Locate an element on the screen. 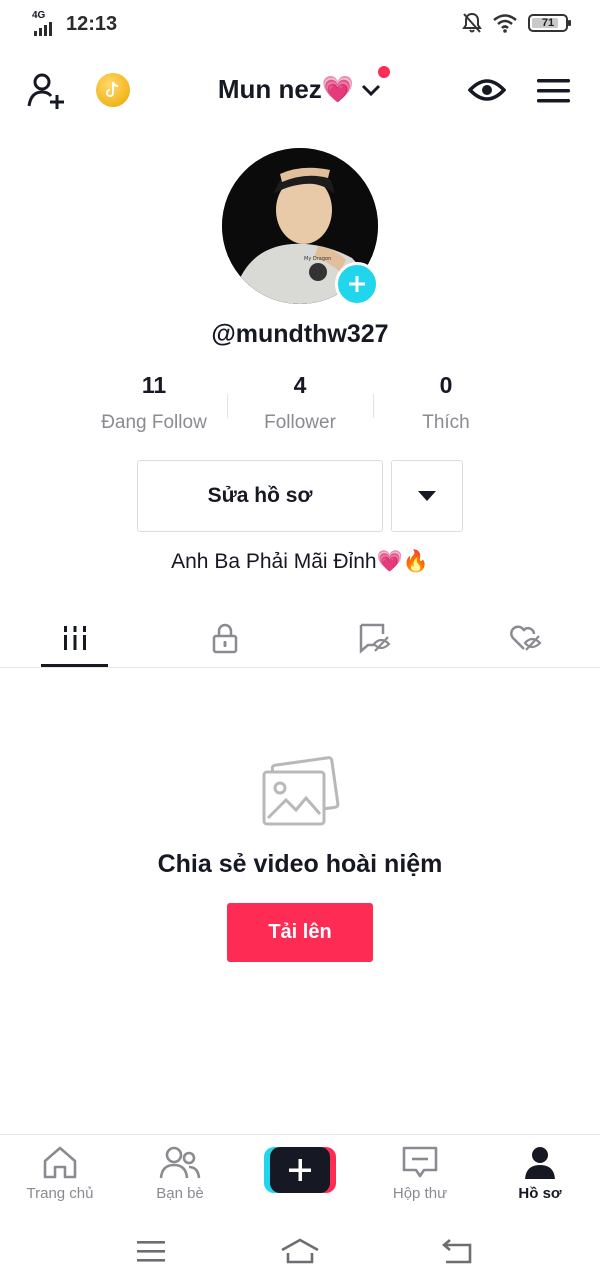 The image size is (600, 1287). system-home-icon is located at coordinates (300, 1251).